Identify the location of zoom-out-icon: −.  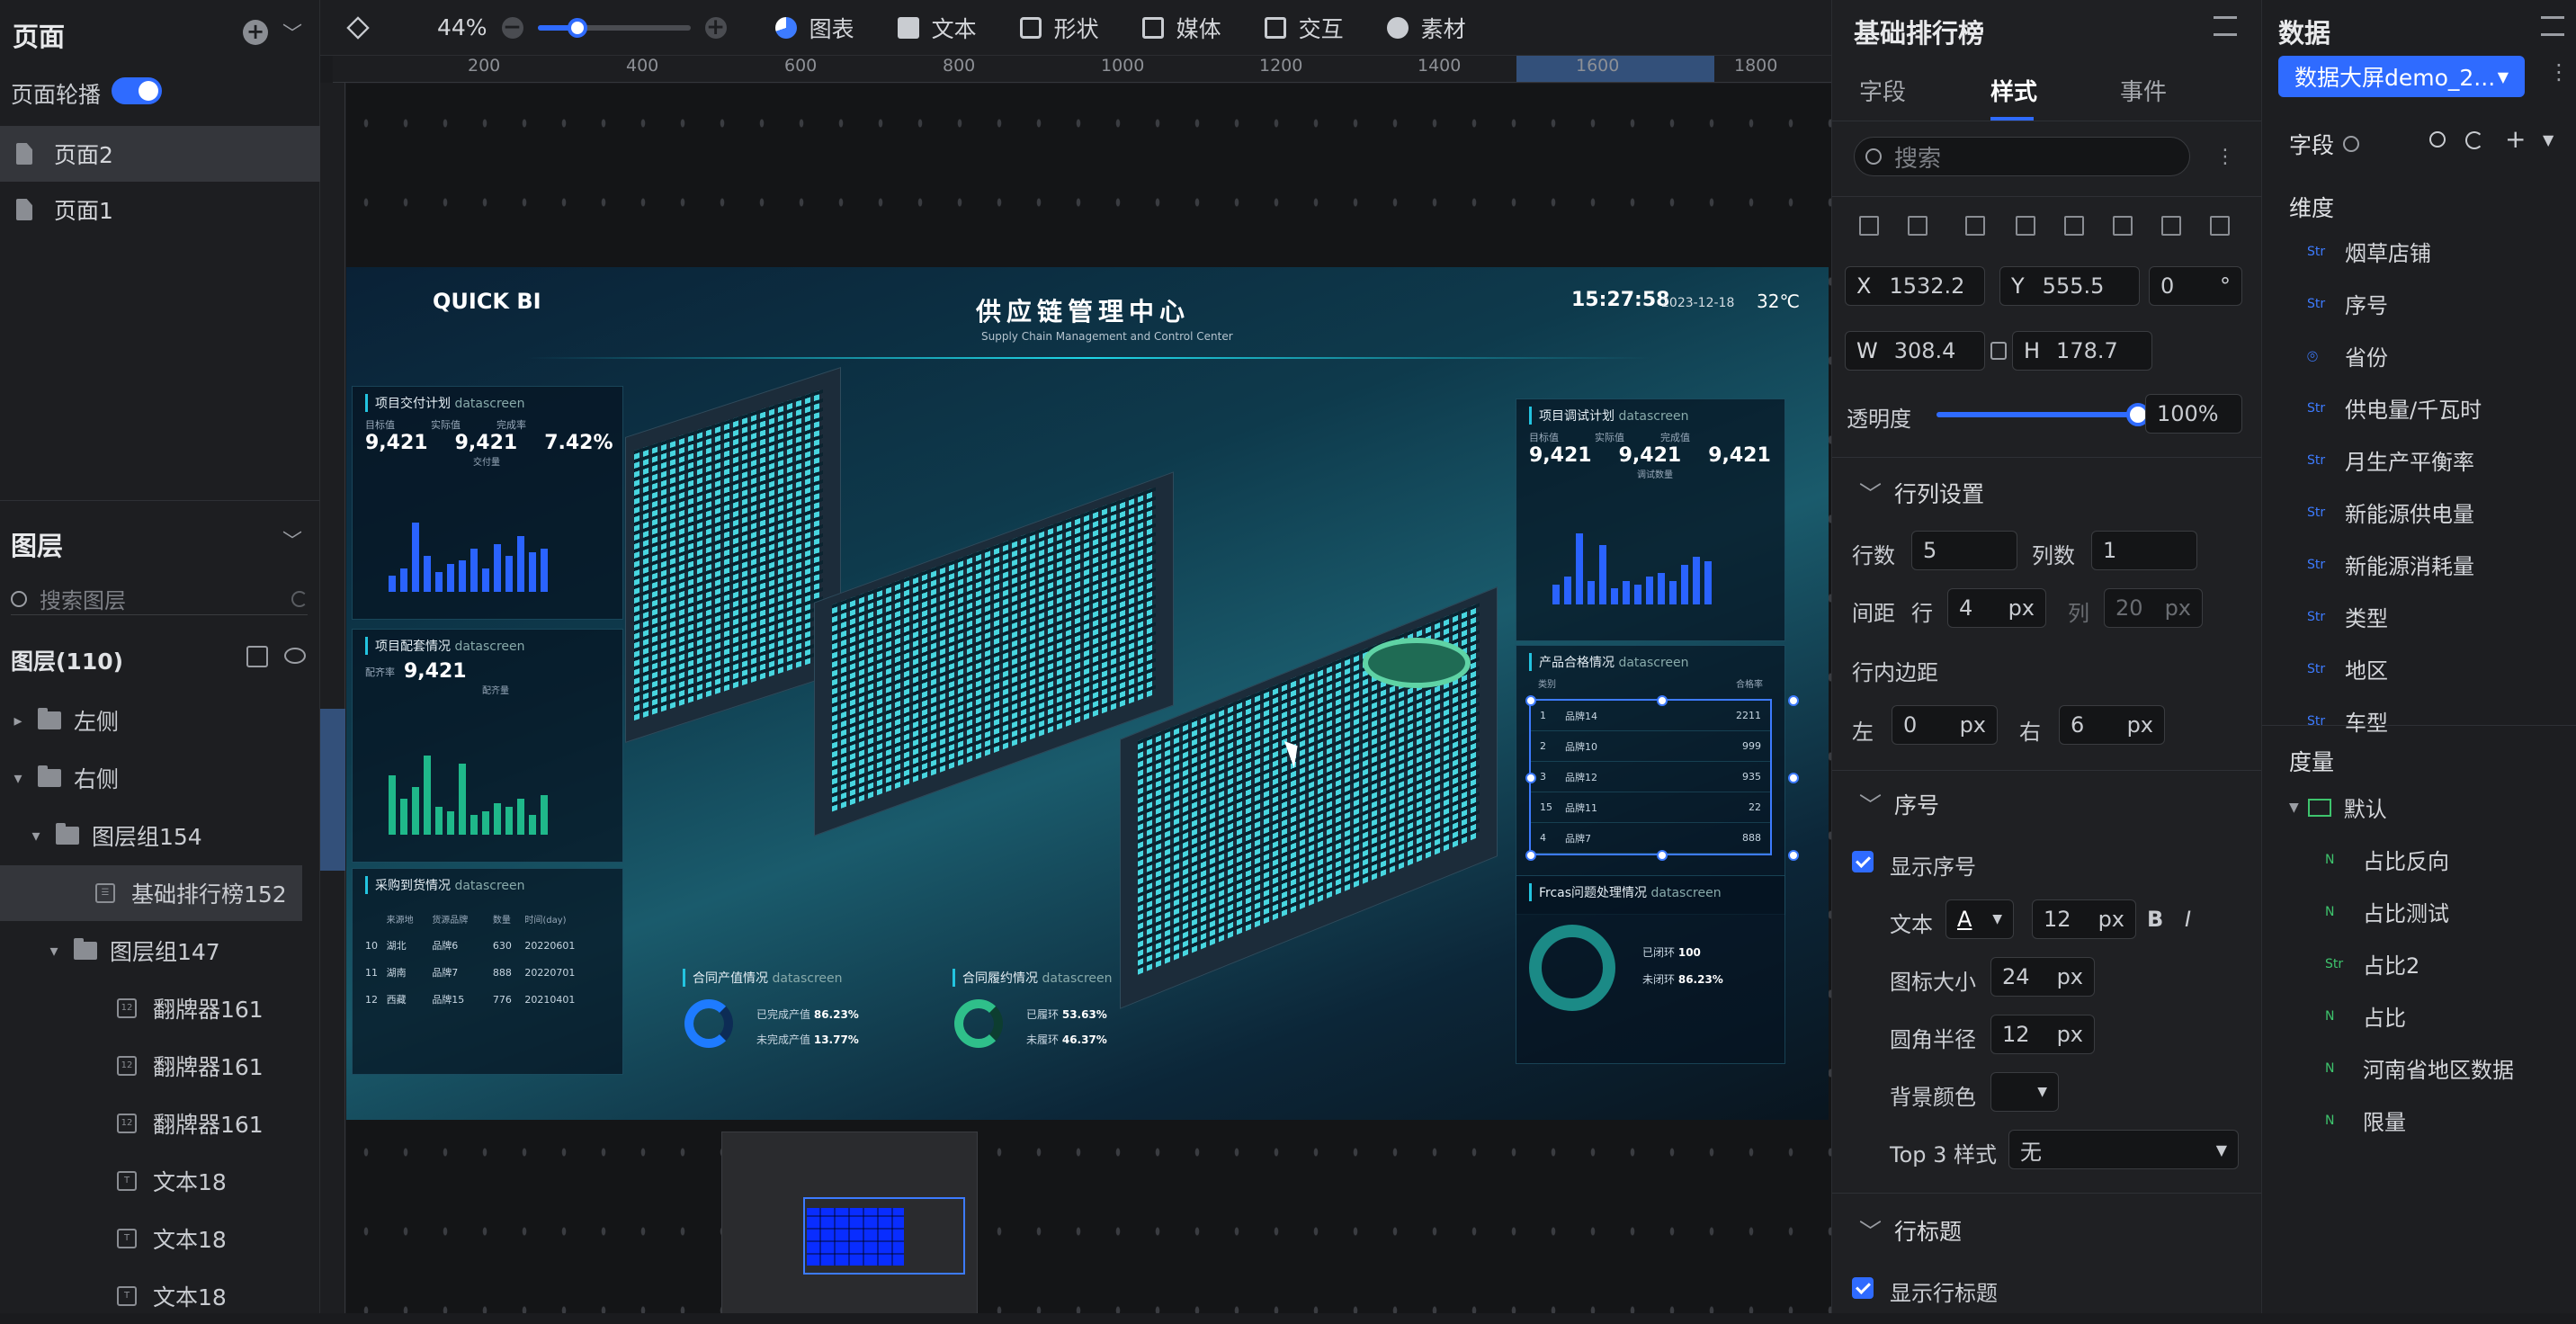
(512, 27).